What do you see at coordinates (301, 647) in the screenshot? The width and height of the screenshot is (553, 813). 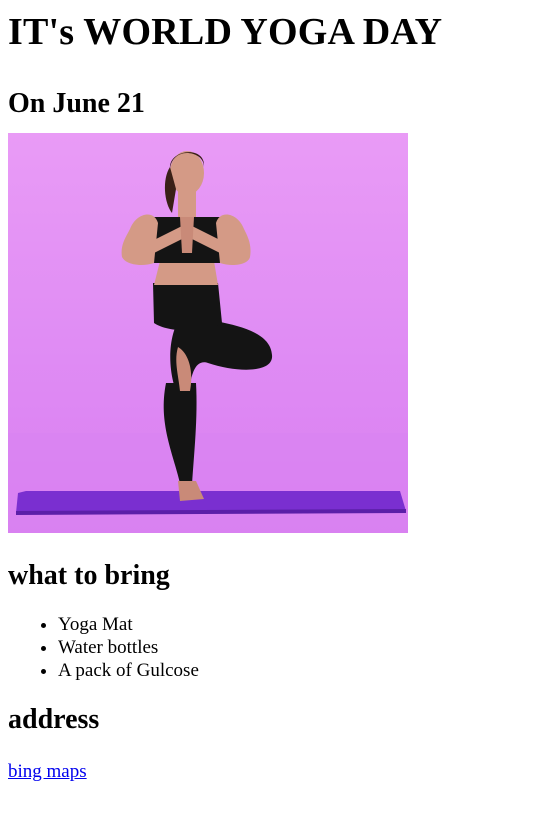 I see `list-item: Water bottles` at bounding box center [301, 647].